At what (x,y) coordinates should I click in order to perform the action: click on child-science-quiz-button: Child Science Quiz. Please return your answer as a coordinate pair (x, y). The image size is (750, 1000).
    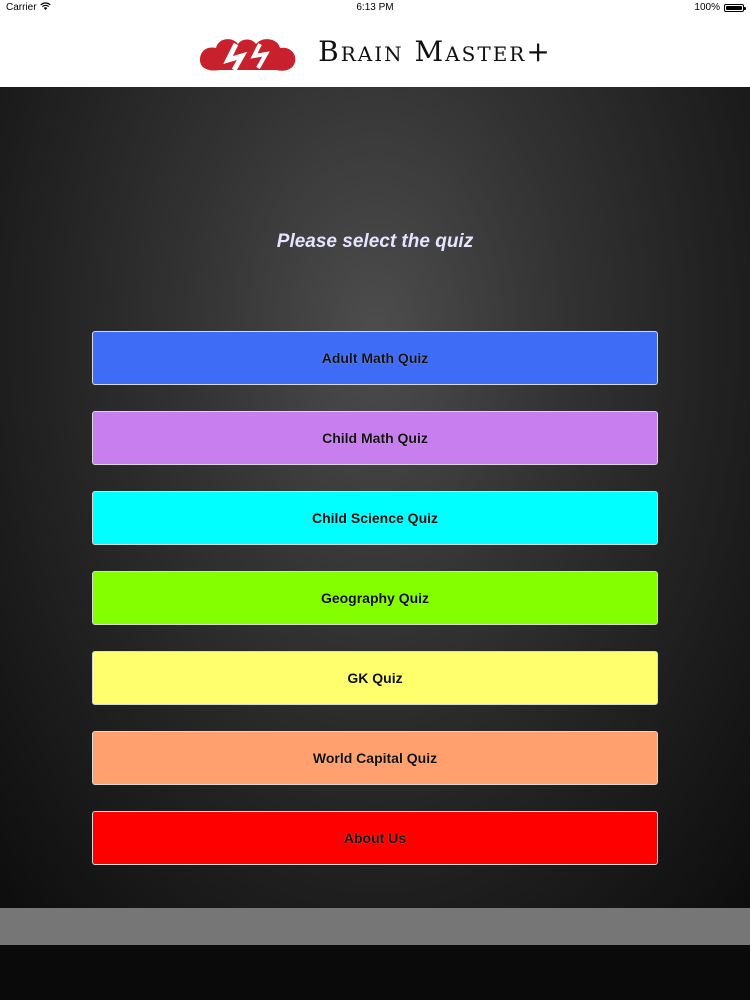
    Looking at the image, I should click on (375, 518).